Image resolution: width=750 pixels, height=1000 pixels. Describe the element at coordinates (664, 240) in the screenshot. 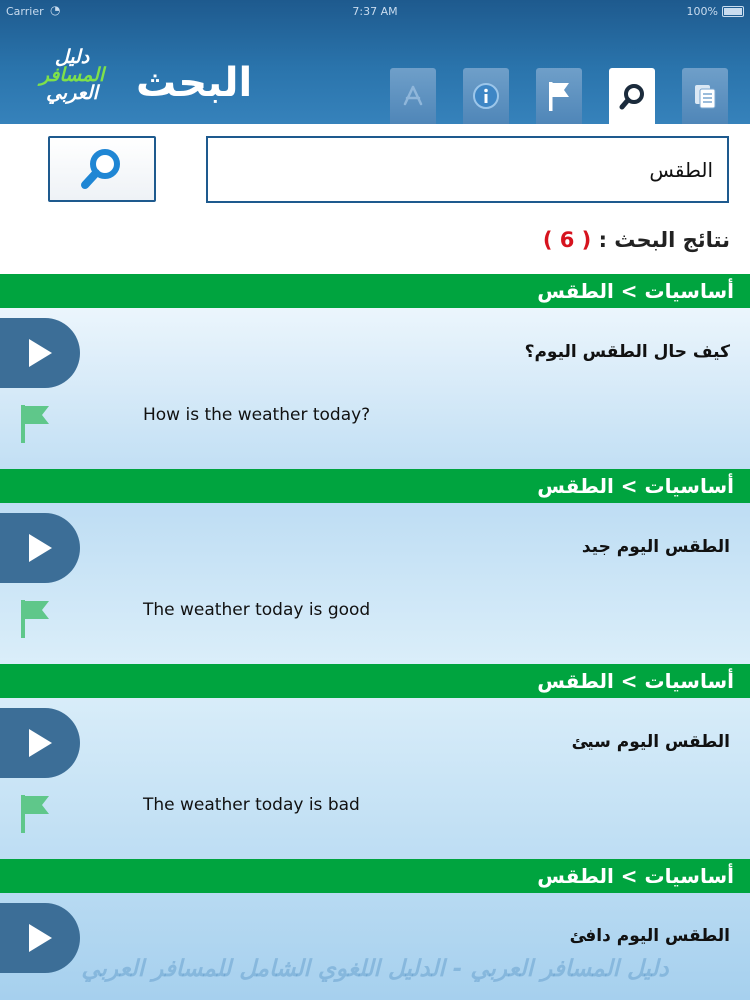

I see `results-label: نتائج البحث :` at that location.